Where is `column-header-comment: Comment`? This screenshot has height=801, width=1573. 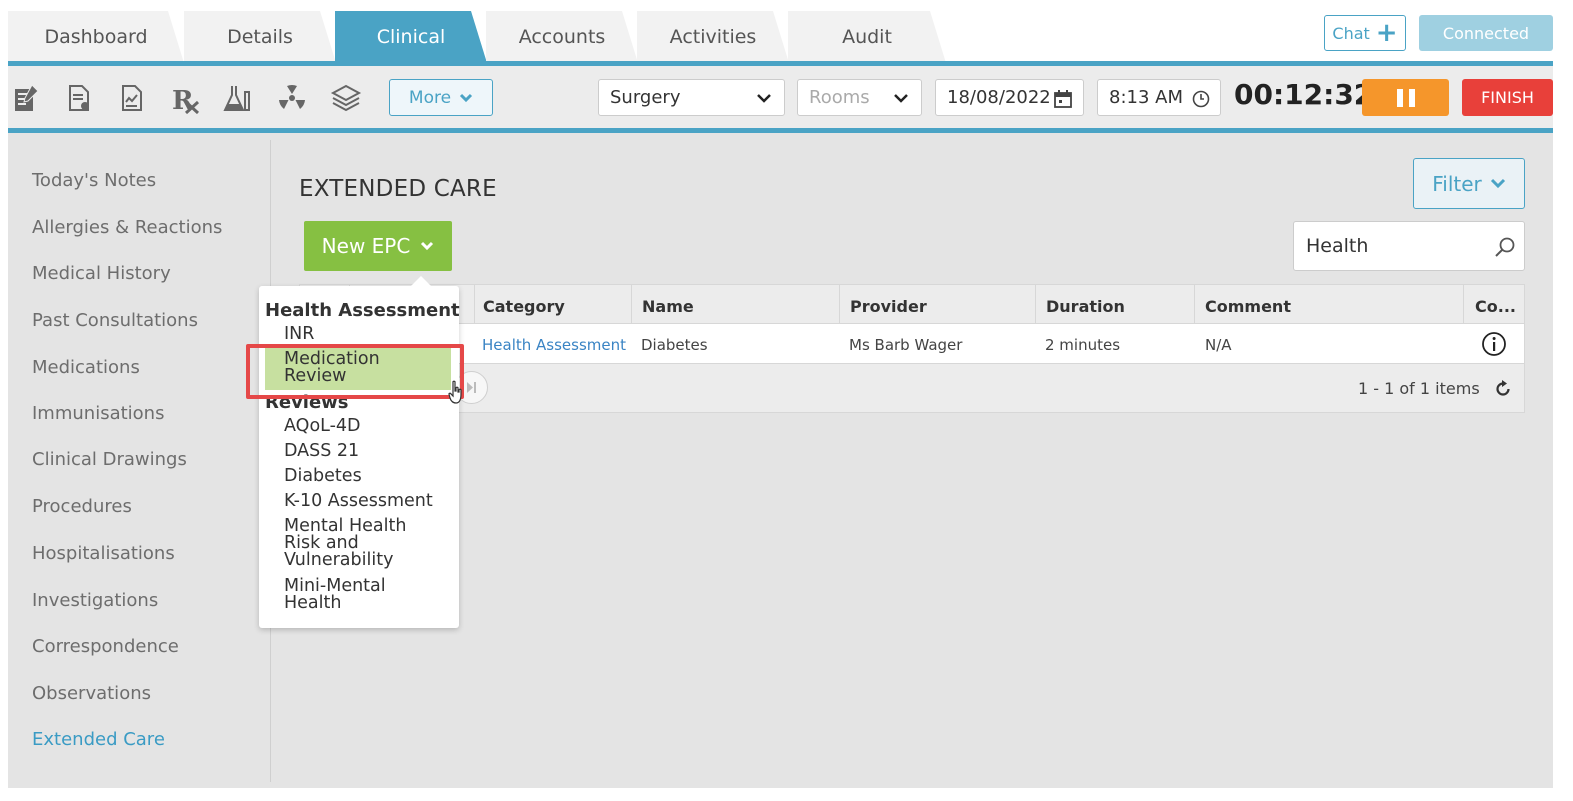 column-header-comment: Comment is located at coordinates (1248, 306).